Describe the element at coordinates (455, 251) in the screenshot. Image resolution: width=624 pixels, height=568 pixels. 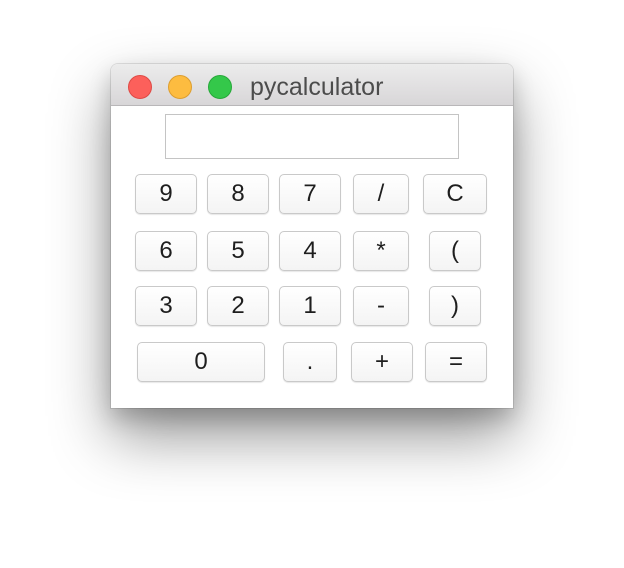
I see `key-open-paren-button: (` at that location.